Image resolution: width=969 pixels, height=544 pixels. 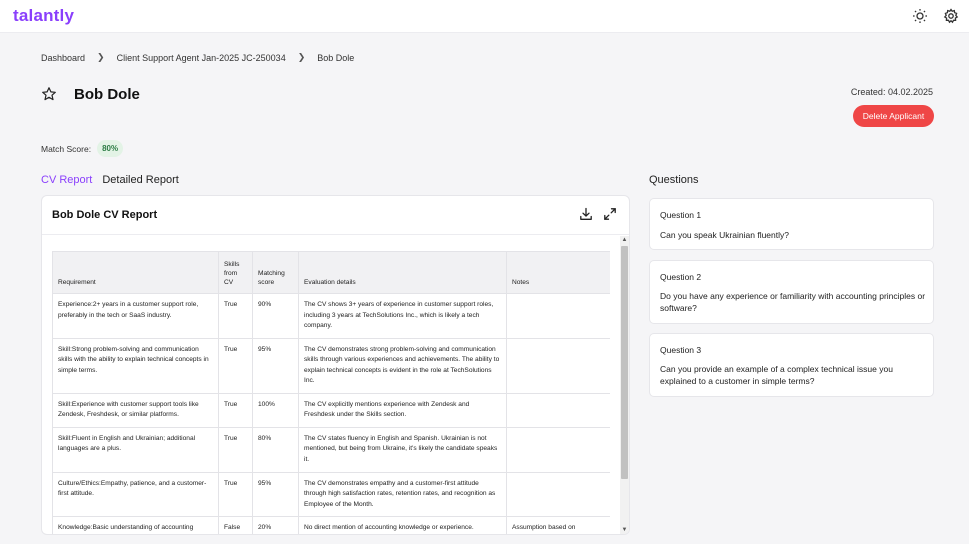 What do you see at coordinates (336, 57) in the screenshot?
I see `breadcrumb-applicant: Bob Dole` at bounding box center [336, 57].